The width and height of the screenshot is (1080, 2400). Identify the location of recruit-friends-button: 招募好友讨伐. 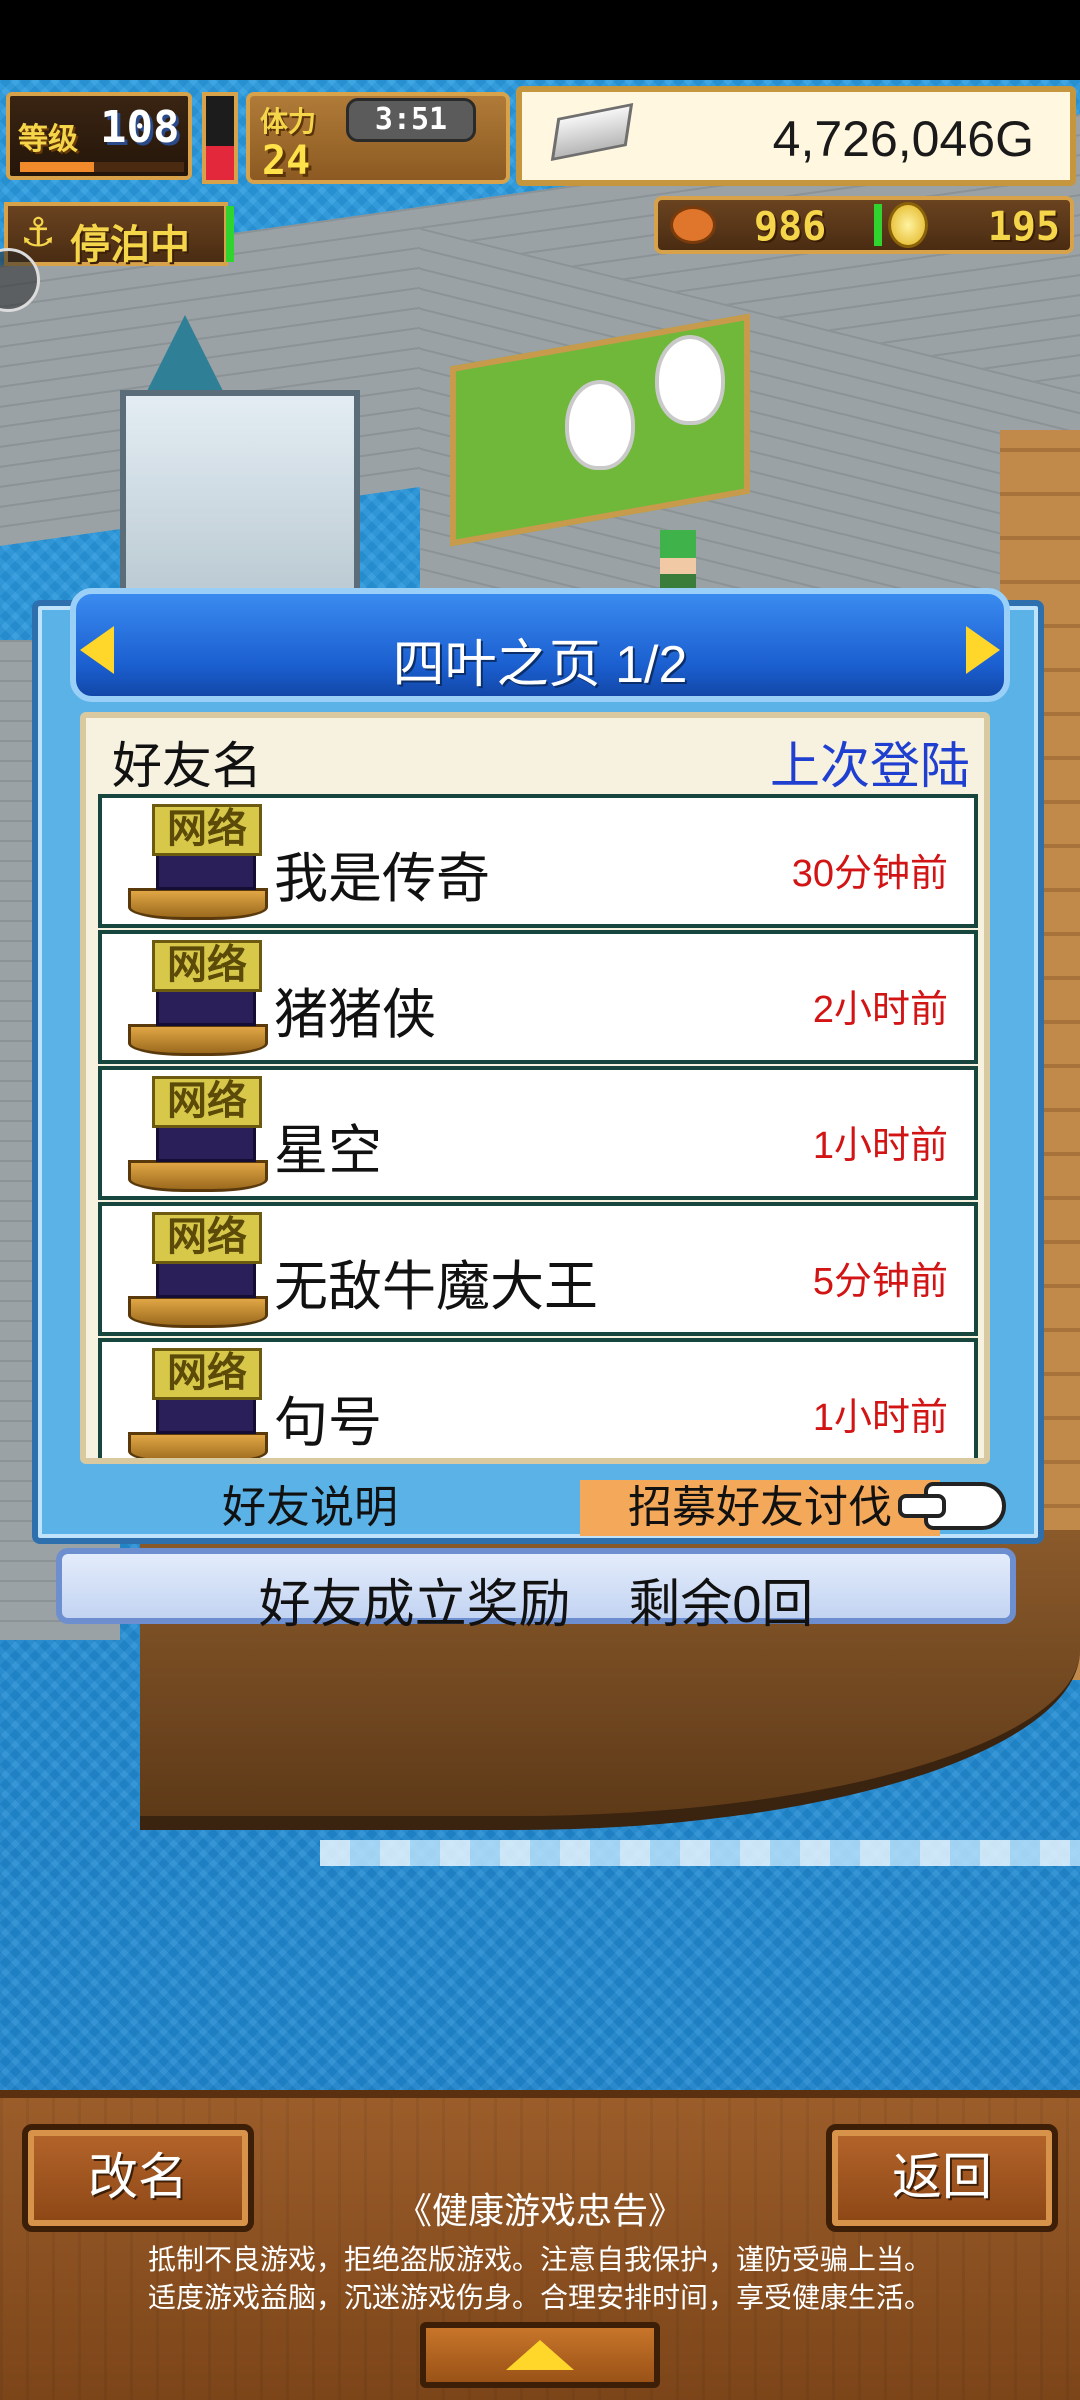
(760, 1508).